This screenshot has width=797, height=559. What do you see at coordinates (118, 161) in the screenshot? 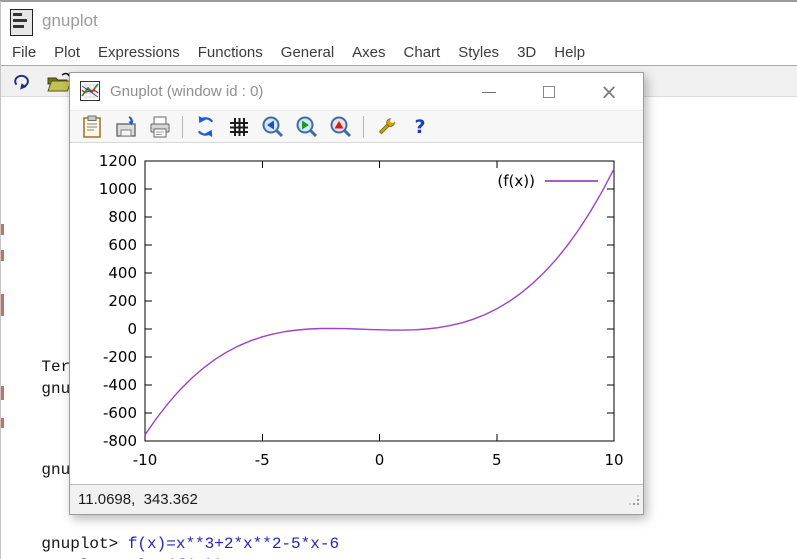
I see `svg-text: 1200` at bounding box center [118, 161].